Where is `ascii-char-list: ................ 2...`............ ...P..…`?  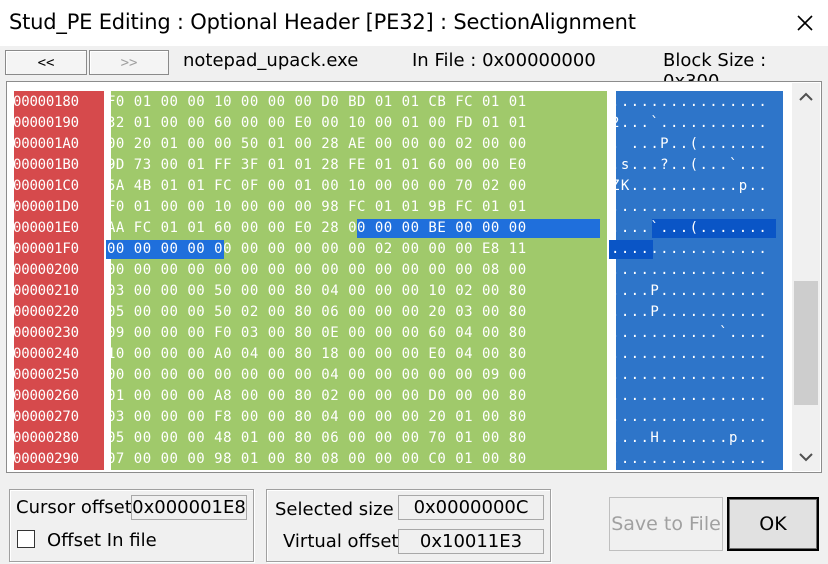
ascii-char-list: ................ 2...`............ ...P..… is located at coordinates (689, 281).